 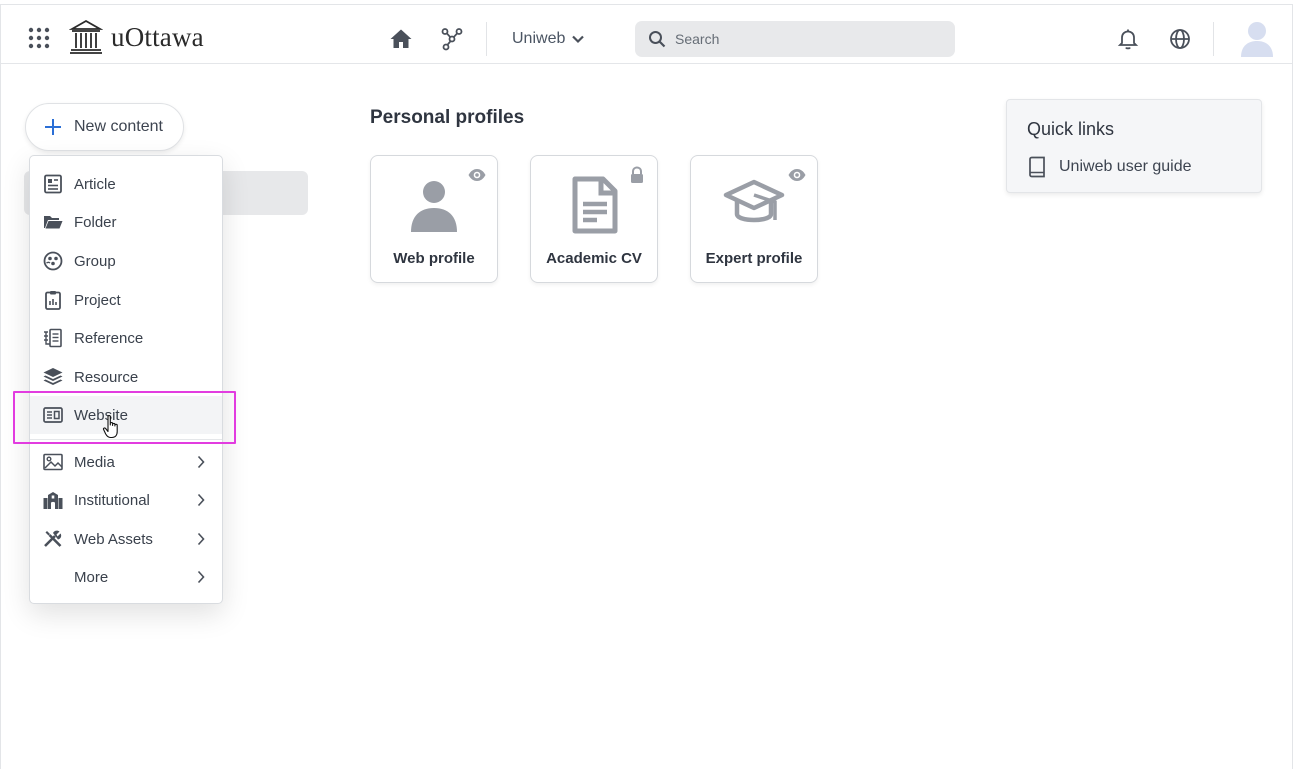 I want to click on menu-item-folder: Folder, so click(x=126, y=222).